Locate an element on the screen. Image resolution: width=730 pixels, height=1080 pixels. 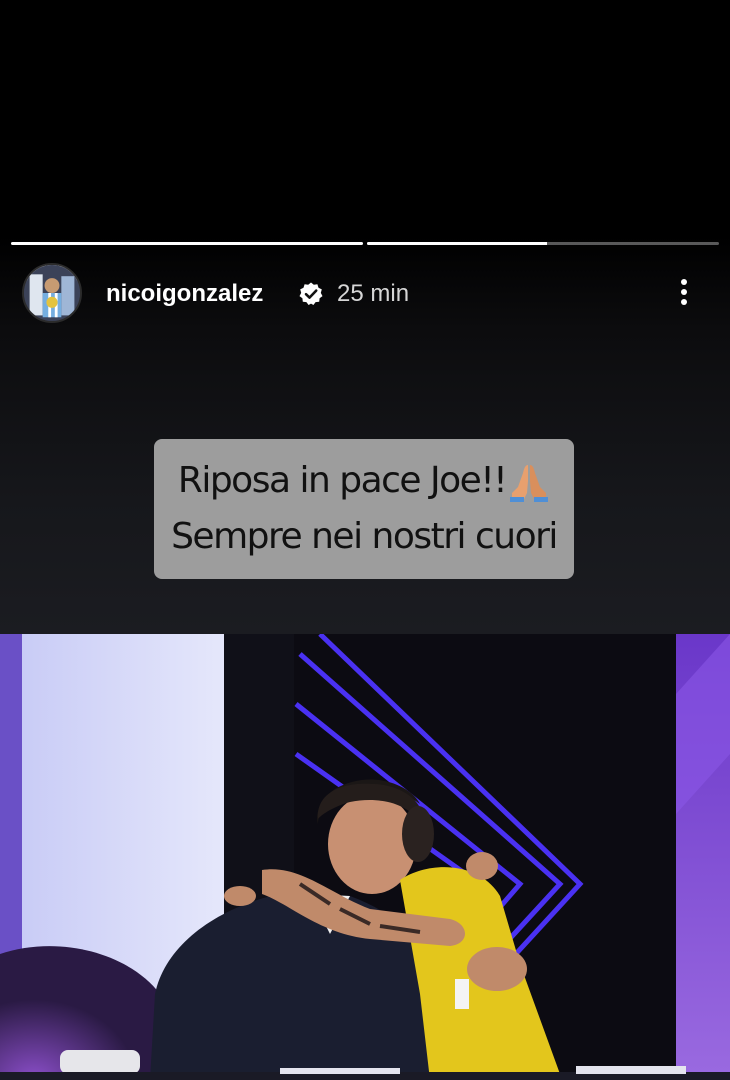
folded-hands-emoji is located at coordinates (529, 483).